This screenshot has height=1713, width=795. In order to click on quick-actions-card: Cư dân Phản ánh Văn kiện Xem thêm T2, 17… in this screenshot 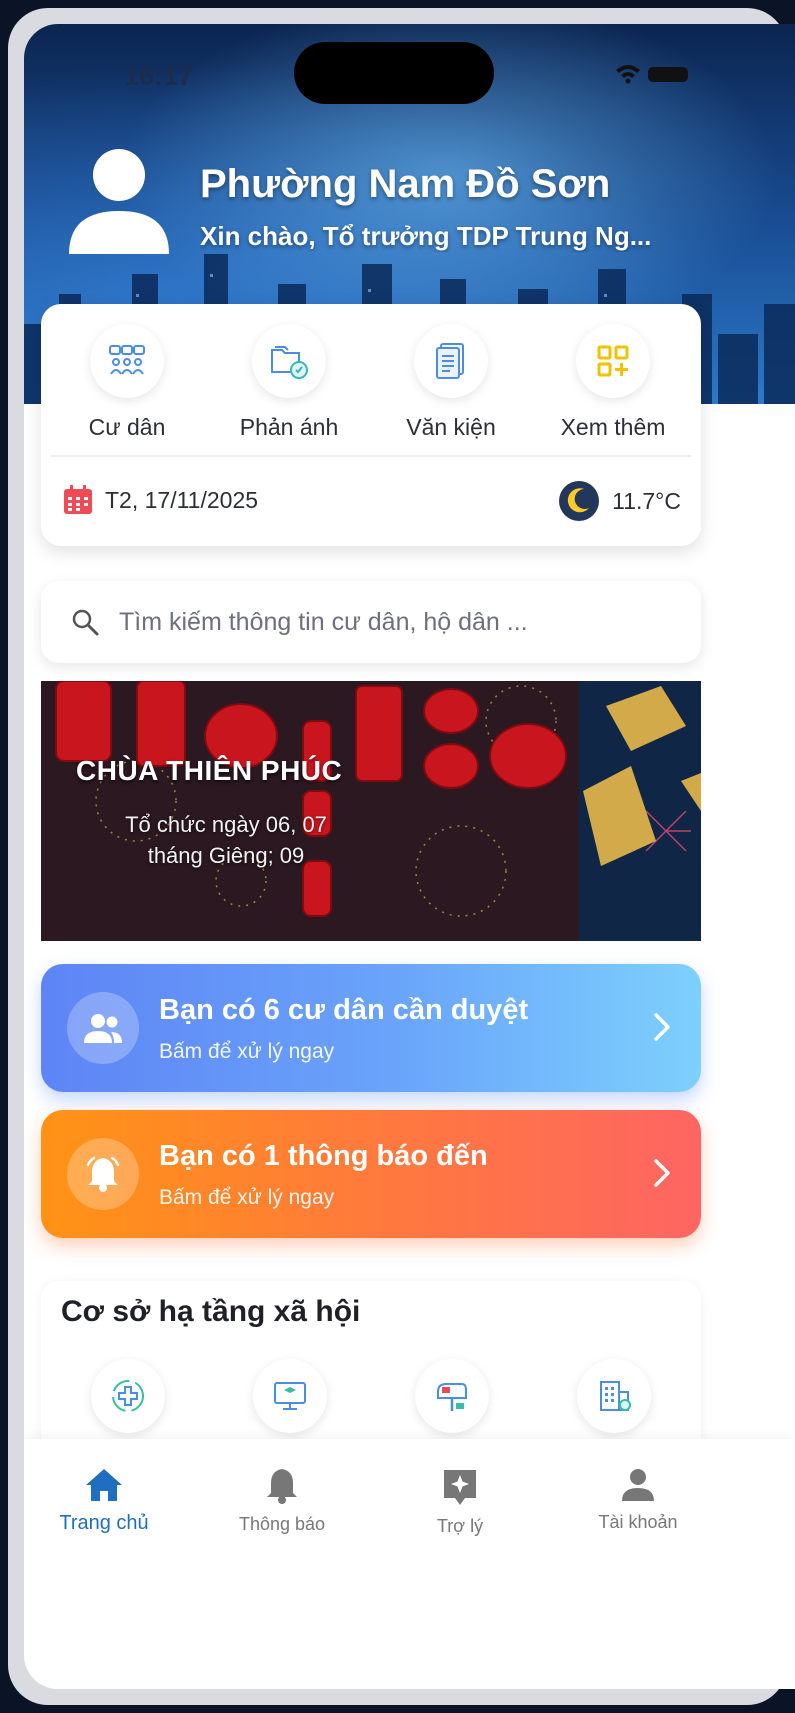, I will do `click(371, 425)`.